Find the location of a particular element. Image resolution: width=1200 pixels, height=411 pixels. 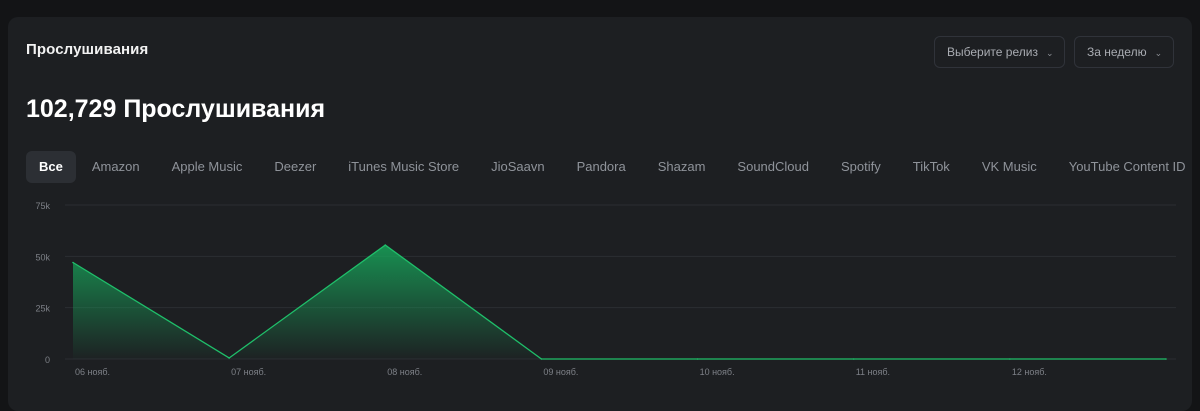

y-tick-label: 75k is located at coordinates (42, 206).